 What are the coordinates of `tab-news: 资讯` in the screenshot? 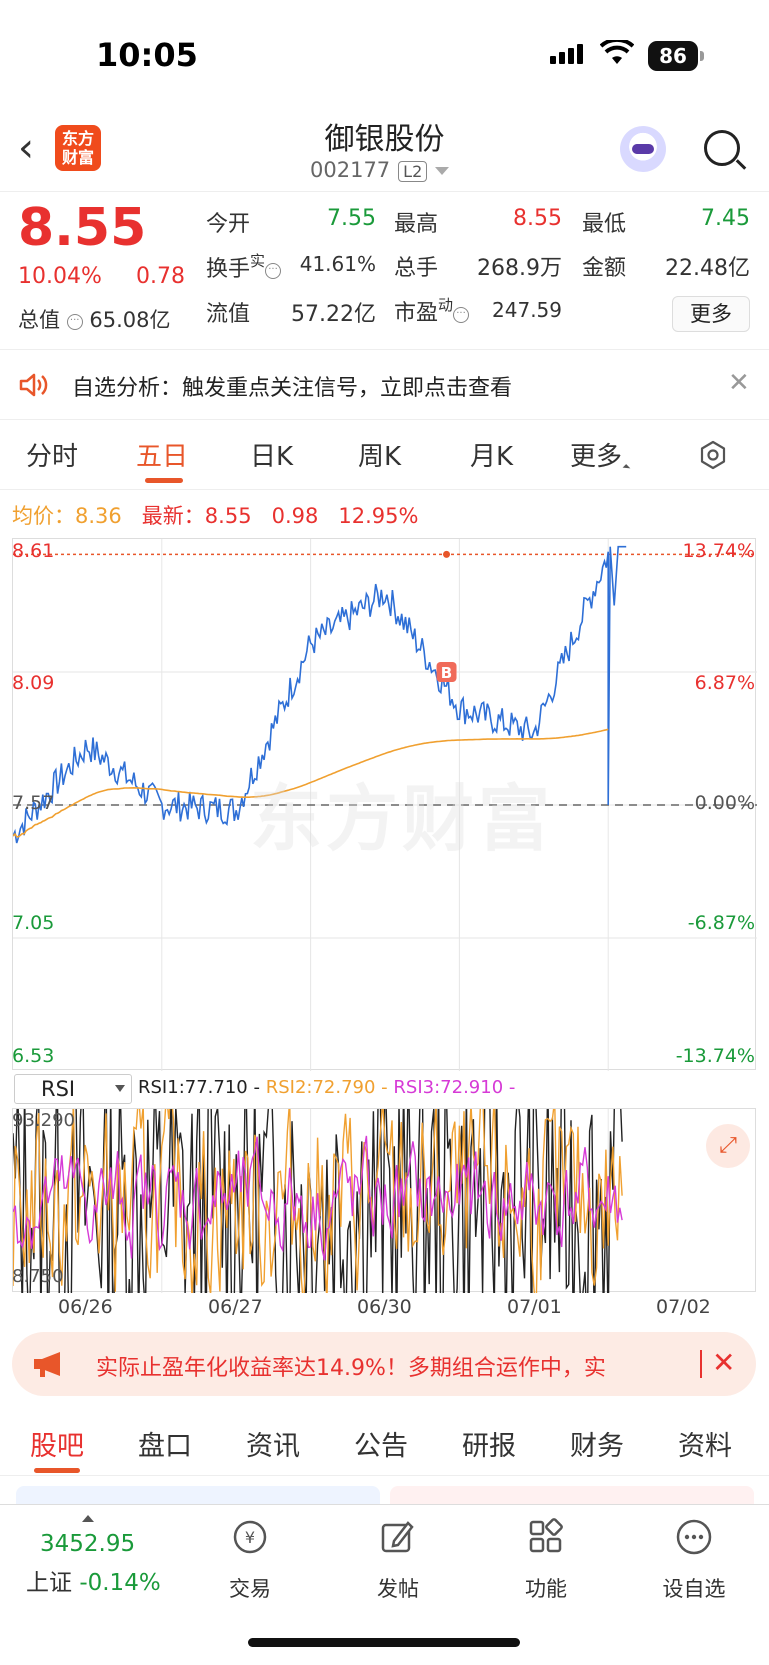 It's located at (273, 1443).